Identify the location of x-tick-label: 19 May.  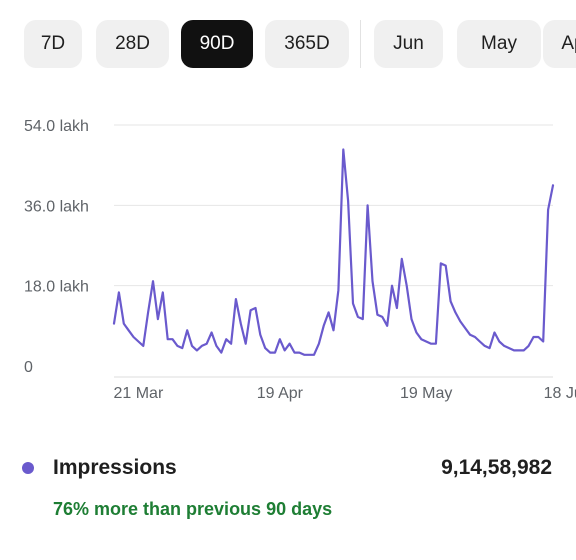
(426, 393).